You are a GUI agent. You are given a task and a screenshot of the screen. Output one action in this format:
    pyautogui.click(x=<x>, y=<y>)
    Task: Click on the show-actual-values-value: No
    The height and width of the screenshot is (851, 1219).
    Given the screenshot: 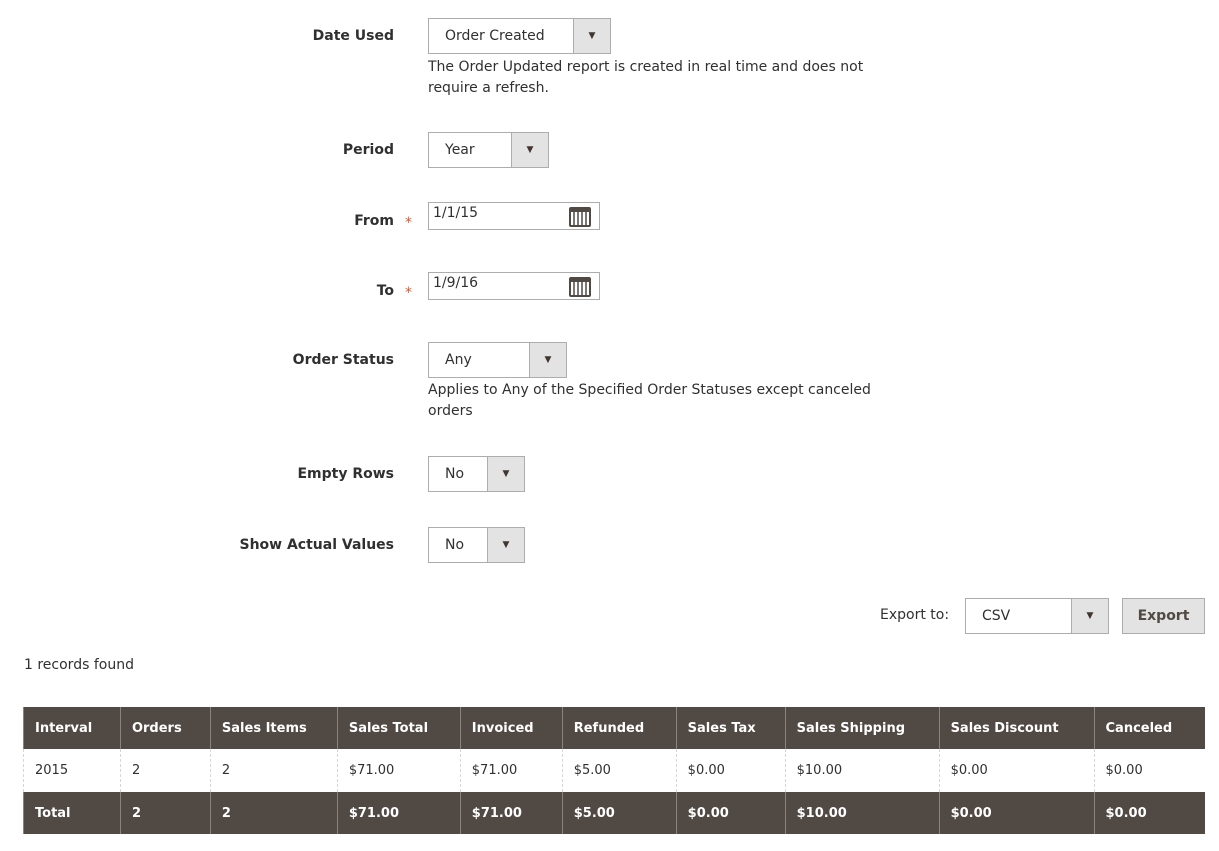 What is the action you would take?
    pyautogui.click(x=455, y=545)
    